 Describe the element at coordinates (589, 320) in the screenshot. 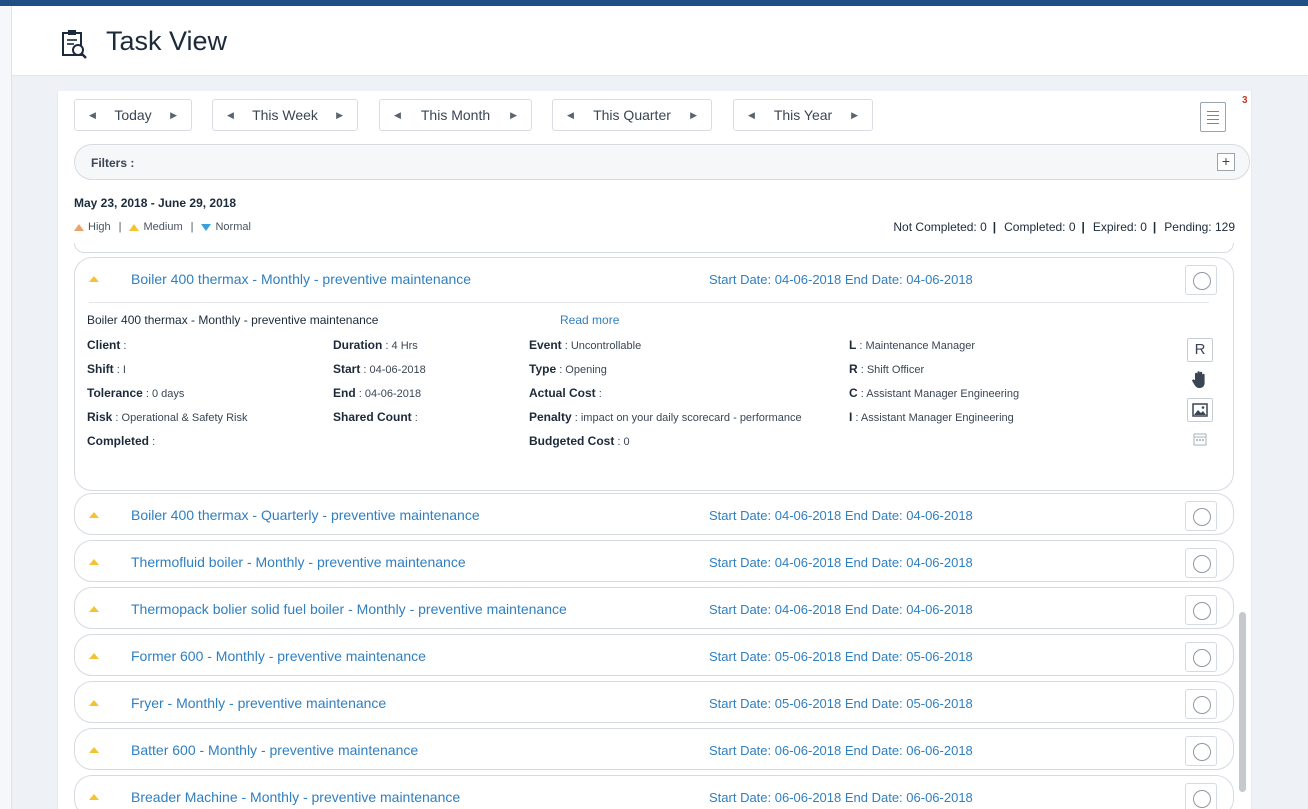

I see `read-more-link: Read more` at that location.